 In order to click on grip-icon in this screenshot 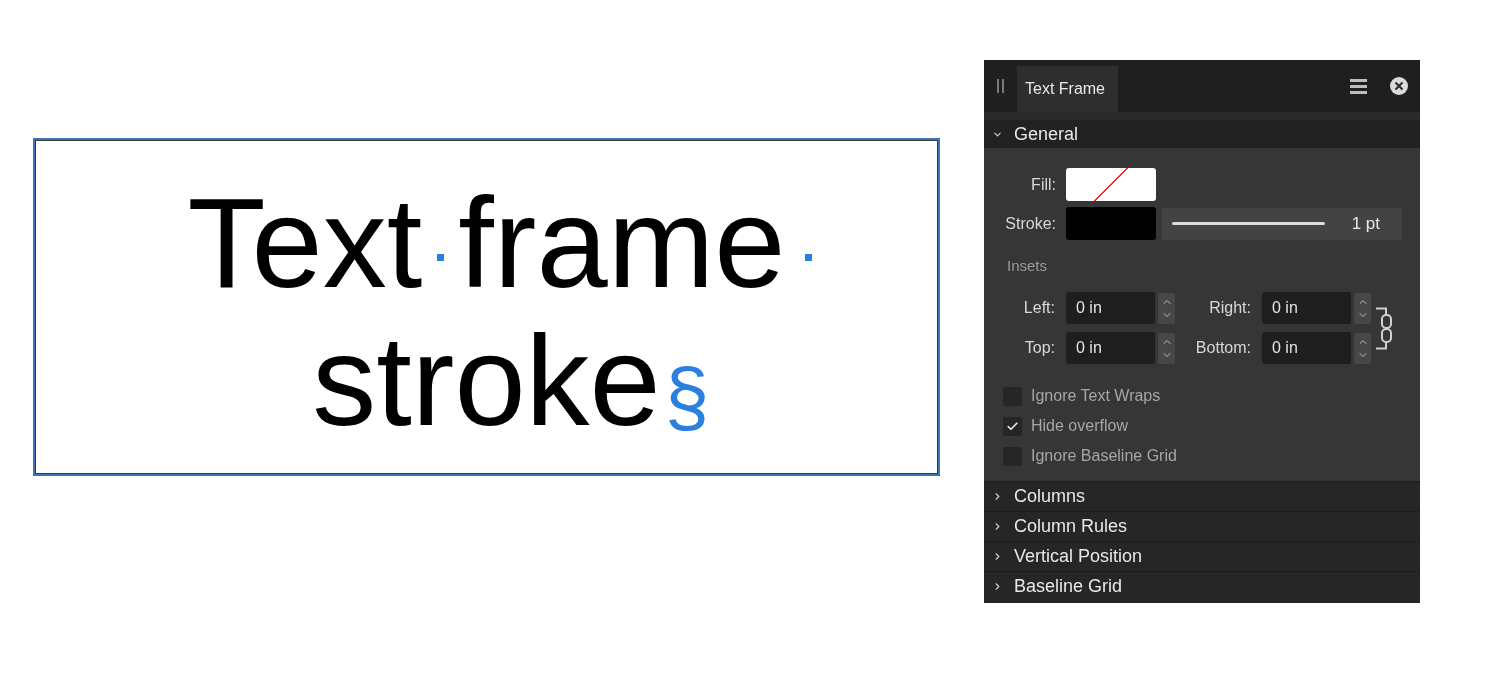, I will do `click(1000, 86)`.